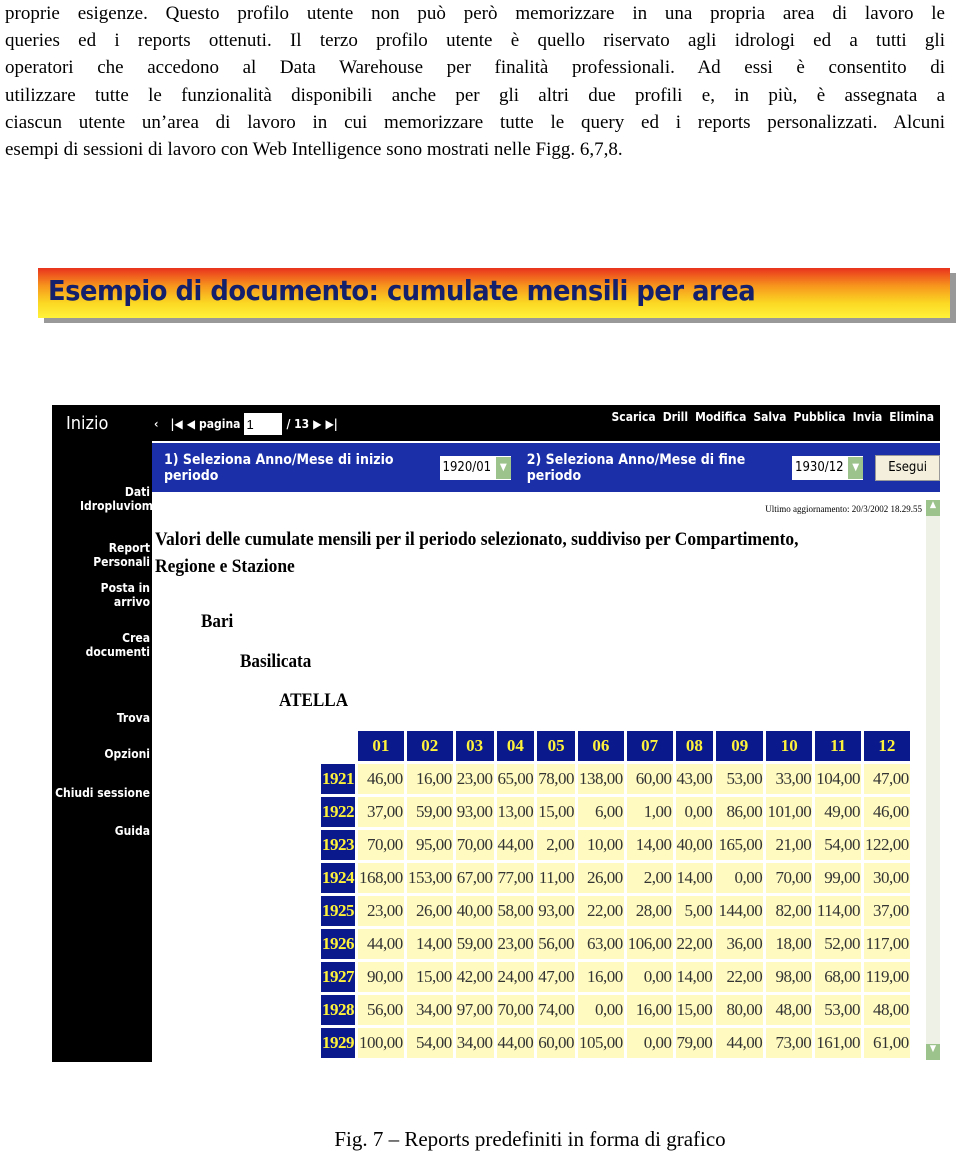 The width and height of the screenshot is (960, 1155). Describe the element at coordinates (381, 1010) in the screenshot. I see `value-cell: 56,00` at that location.